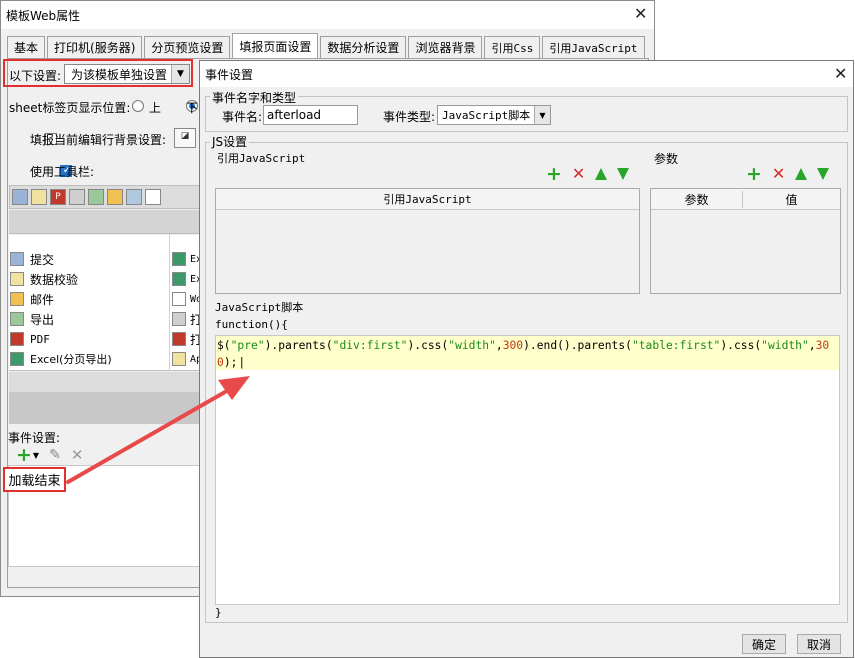 The image size is (855, 658). I want to click on arrow-head, so click(234, 388).